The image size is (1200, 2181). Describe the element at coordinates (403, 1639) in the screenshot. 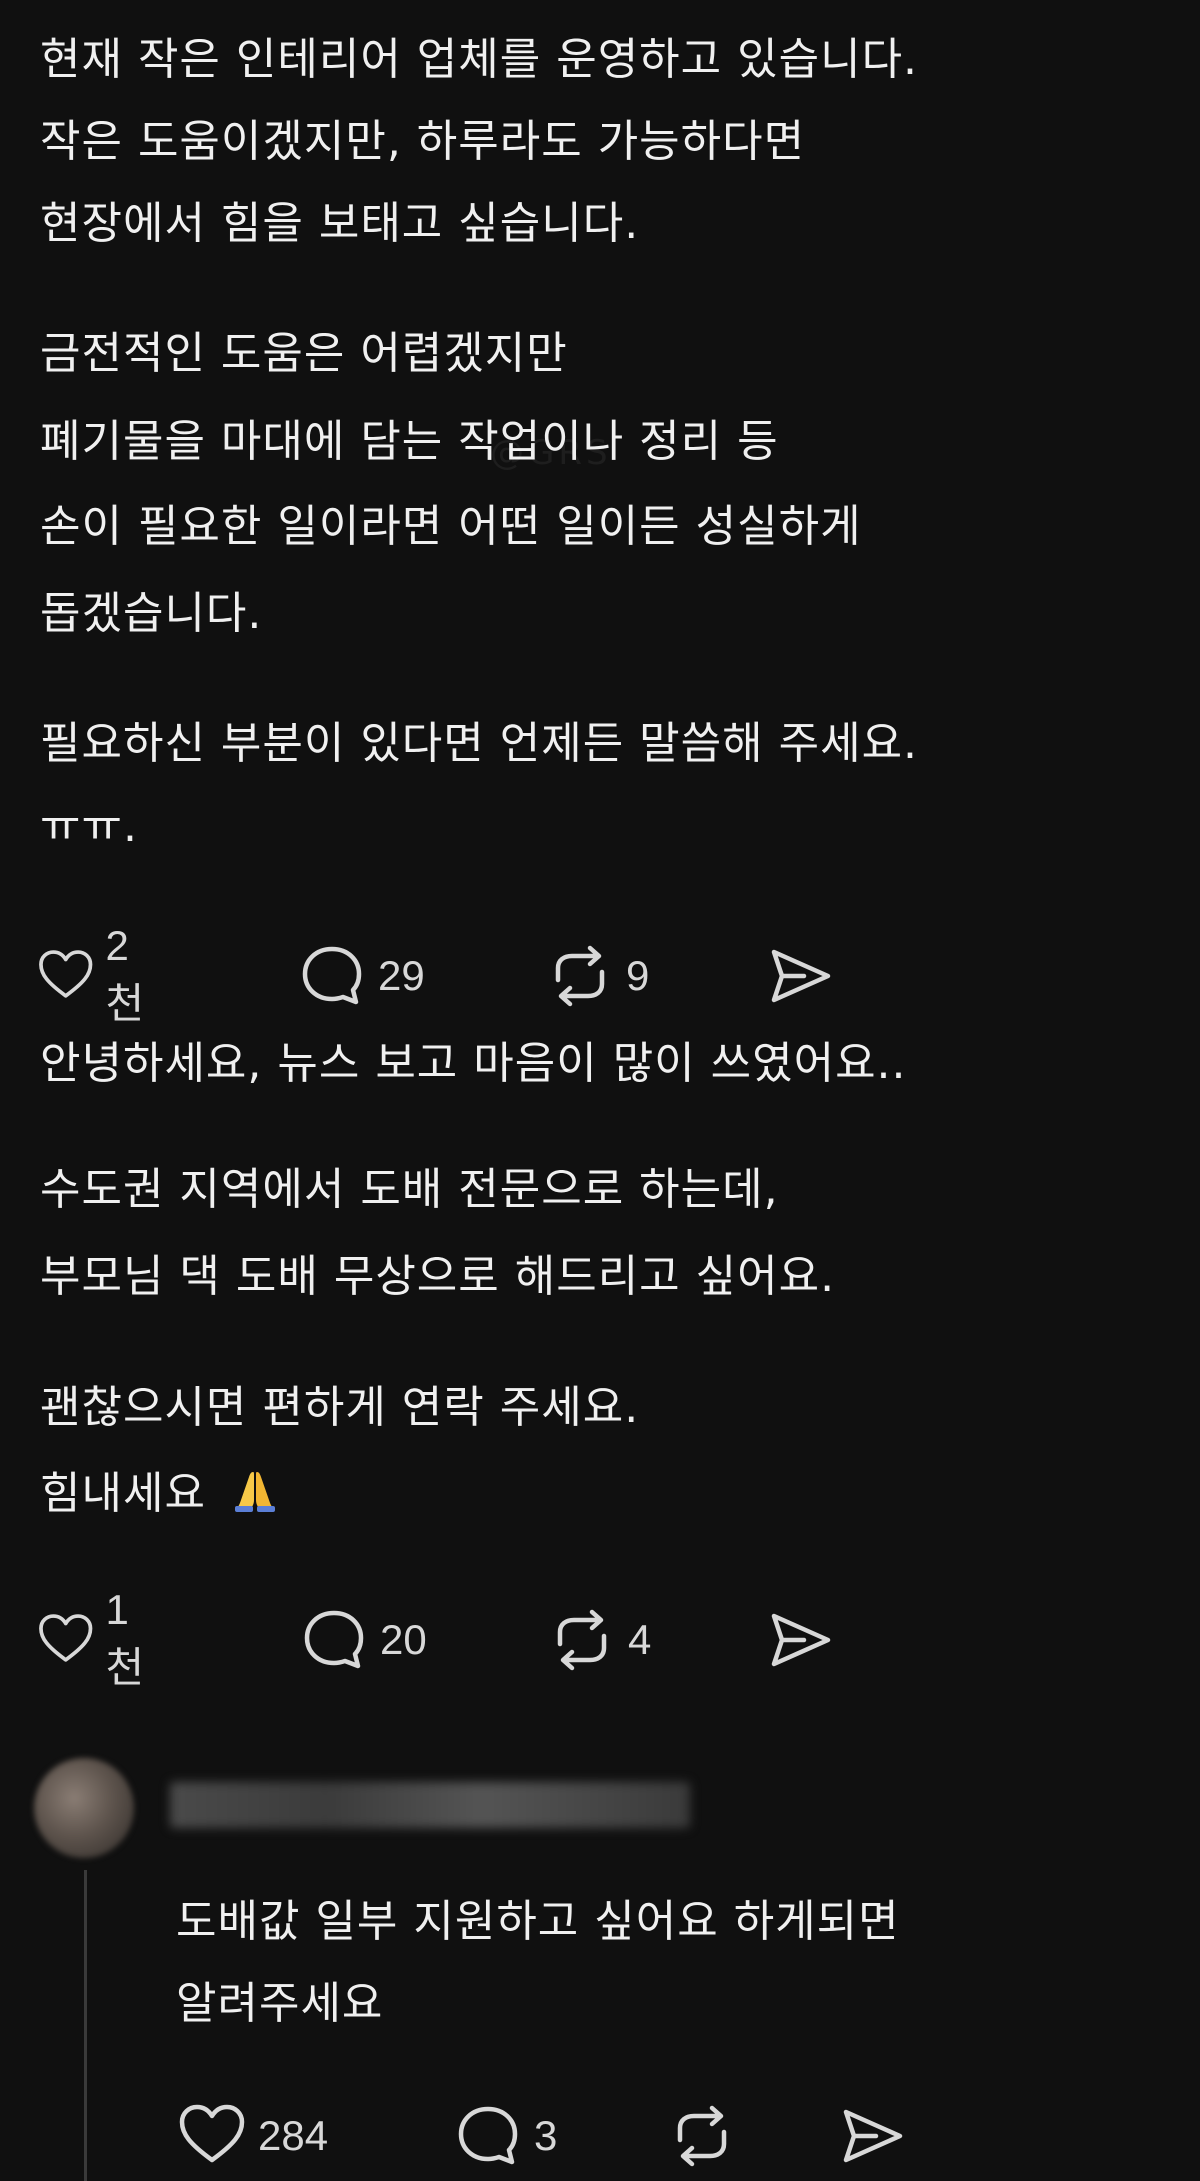

I see `comment-count: 20` at that location.